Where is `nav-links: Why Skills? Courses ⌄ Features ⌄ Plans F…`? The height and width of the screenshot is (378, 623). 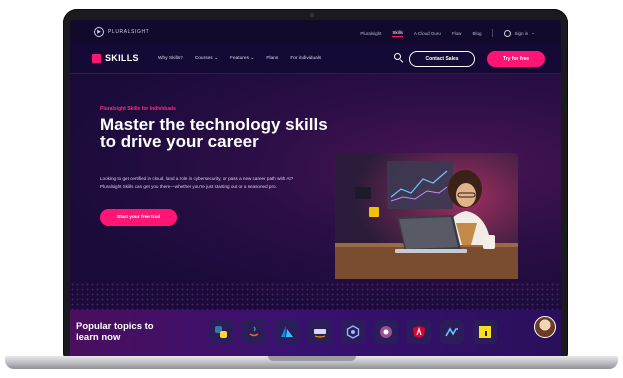 nav-links: Why Skills? Courses ⌄ Features ⌄ Plans F… is located at coordinates (239, 58).